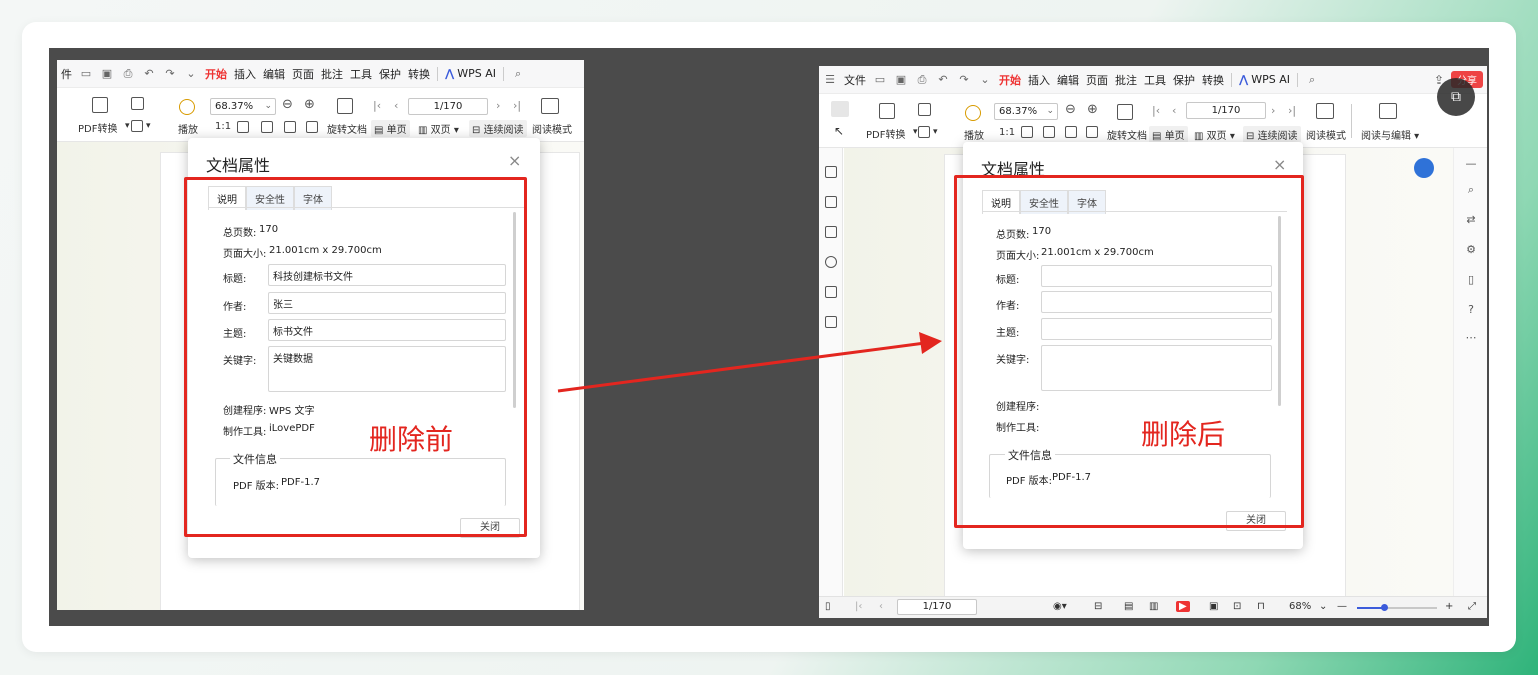 This screenshot has width=1538, height=675. Describe the element at coordinates (498, 128) in the screenshot. I see `continuous-reading-button: ⊟ 连续阅读` at that location.